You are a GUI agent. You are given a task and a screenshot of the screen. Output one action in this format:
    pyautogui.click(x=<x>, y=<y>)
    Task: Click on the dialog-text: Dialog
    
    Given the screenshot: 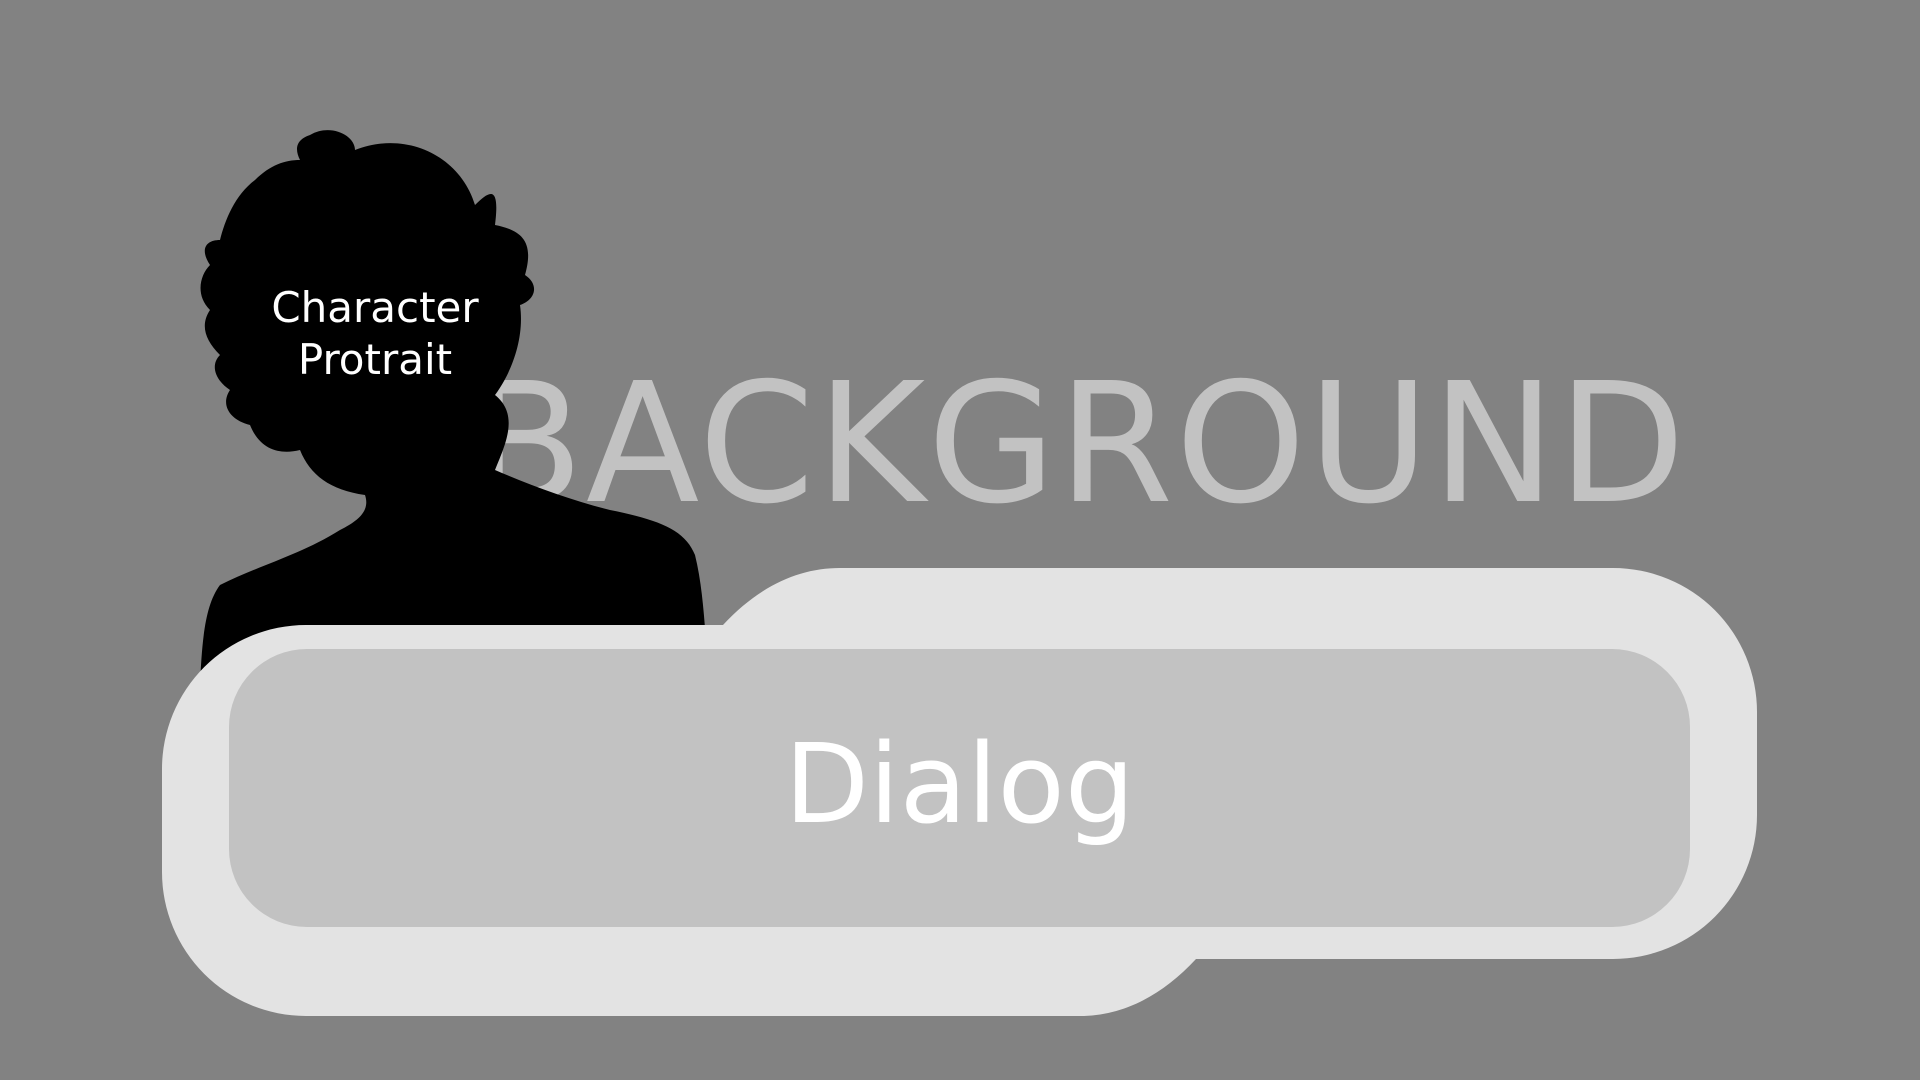 What is the action you would take?
    pyautogui.click(x=959, y=784)
    